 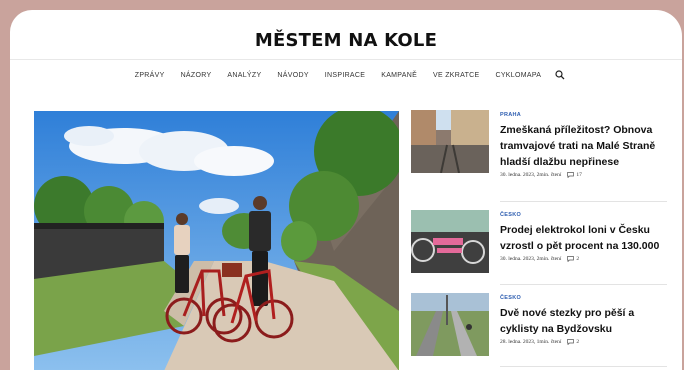 What do you see at coordinates (450, 141) in the screenshot?
I see `article-thumbnail-tram` at bounding box center [450, 141].